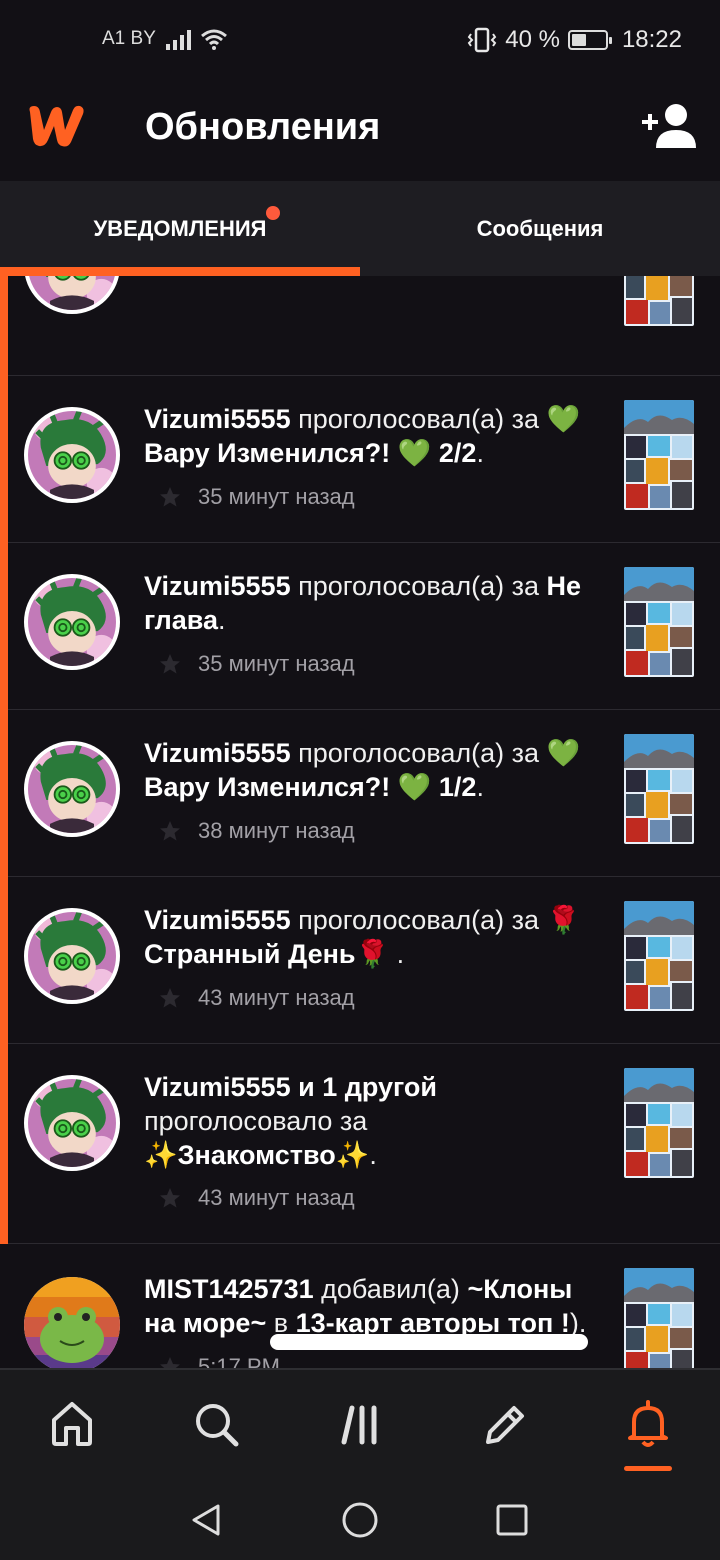  I want to click on system-nav, so click(360, 1519).